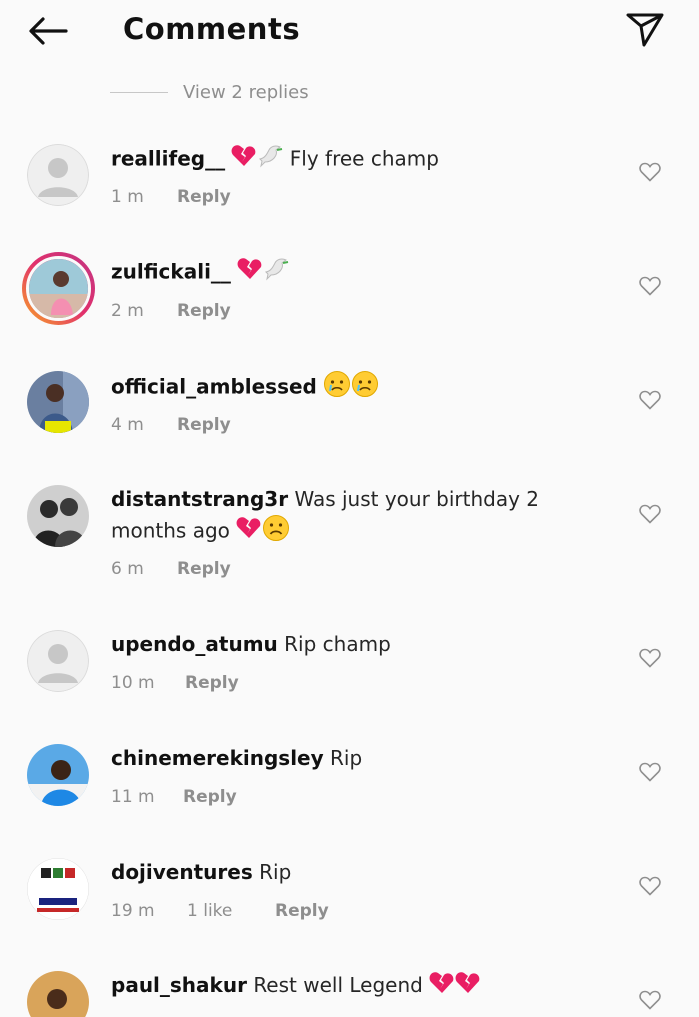 The image size is (699, 1017). Describe the element at coordinates (338, 985) in the screenshot. I see `comment-text: Rest well Legend` at that location.